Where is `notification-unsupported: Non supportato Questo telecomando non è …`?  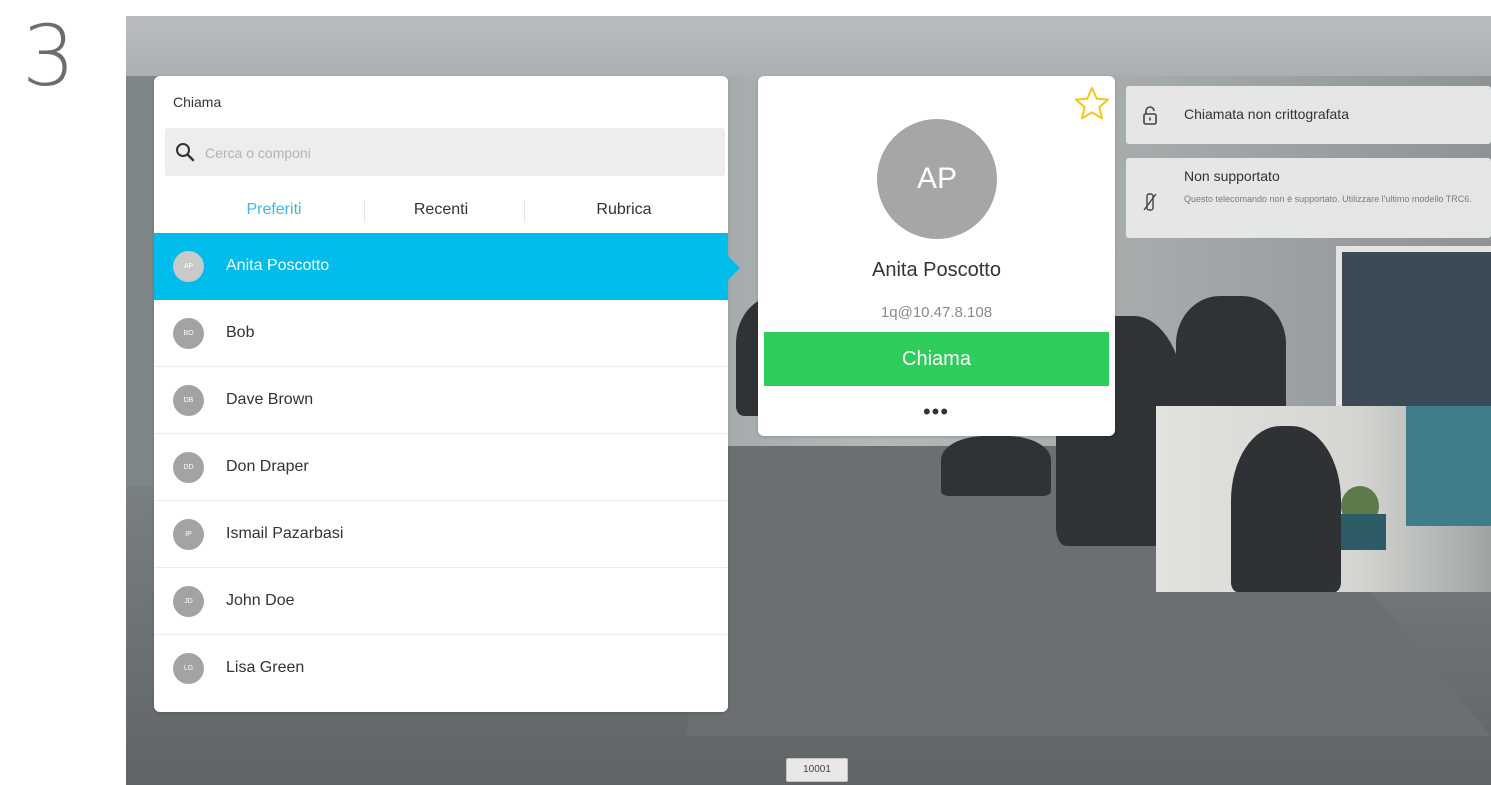
notification-unsupported: Non supportato Questo telecomando non è … is located at coordinates (1308, 198).